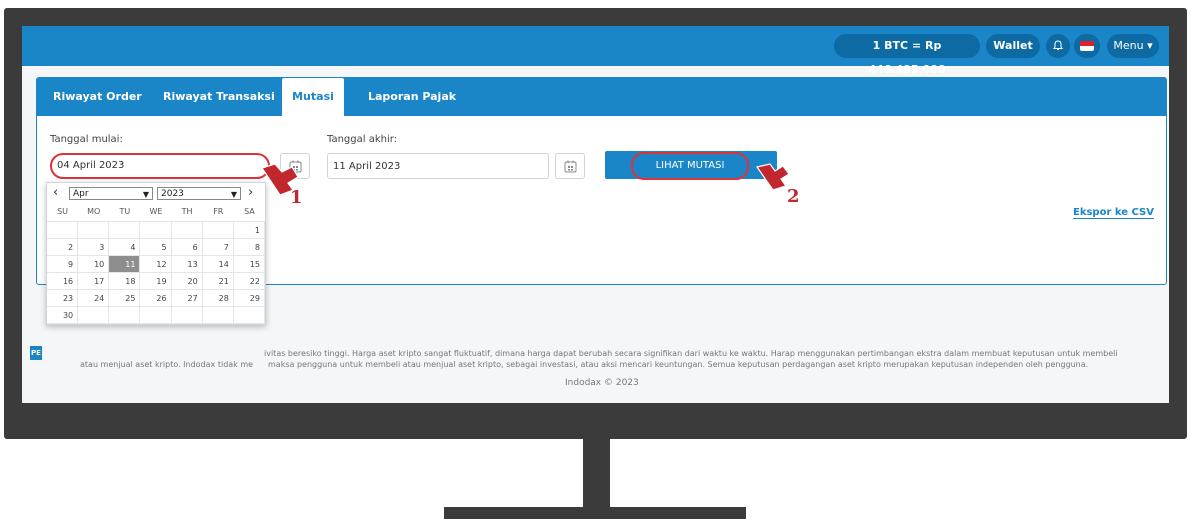  Describe the element at coordinates (793, 196) in the screenshot. I see `annotation-step-2: 2` at that location.